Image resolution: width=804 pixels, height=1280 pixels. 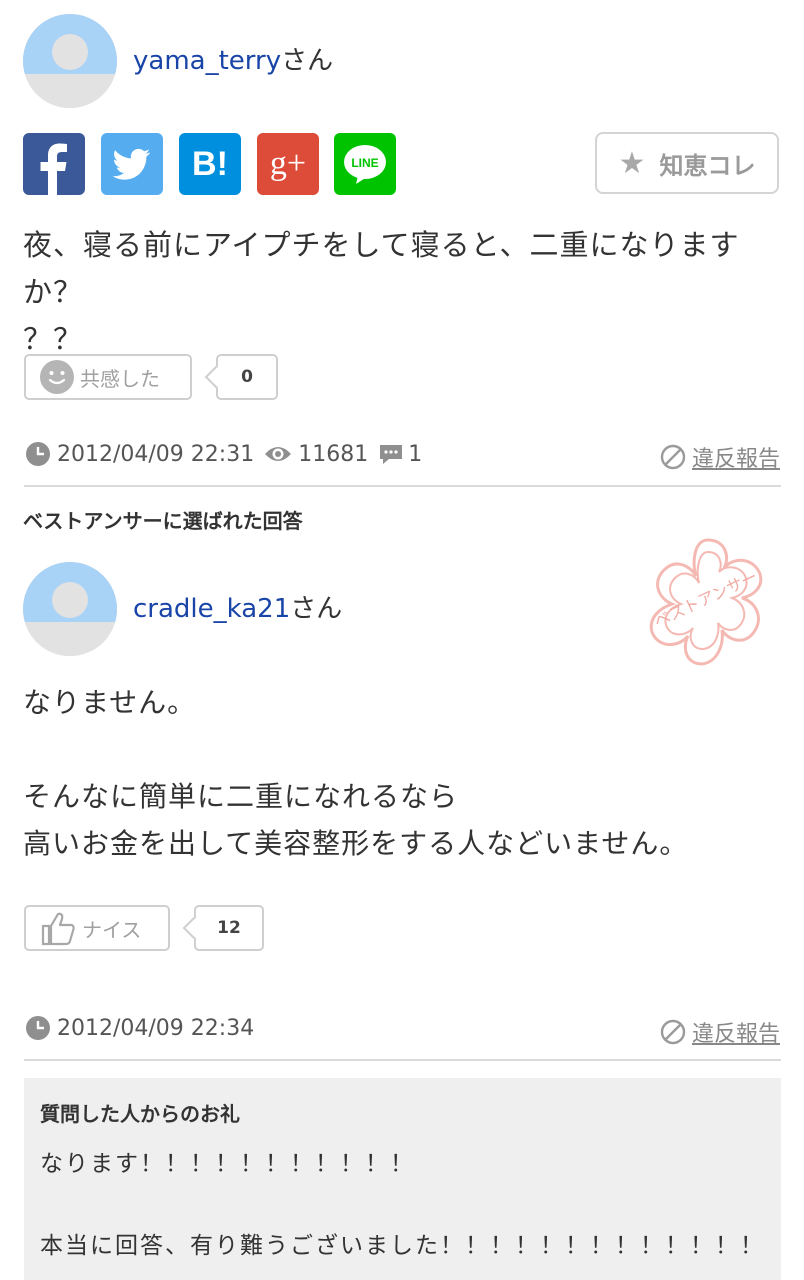 What do you see at coordinates (57, 377) in the screenshot?
I see `smile-icon` at bounding box center [57, 377].